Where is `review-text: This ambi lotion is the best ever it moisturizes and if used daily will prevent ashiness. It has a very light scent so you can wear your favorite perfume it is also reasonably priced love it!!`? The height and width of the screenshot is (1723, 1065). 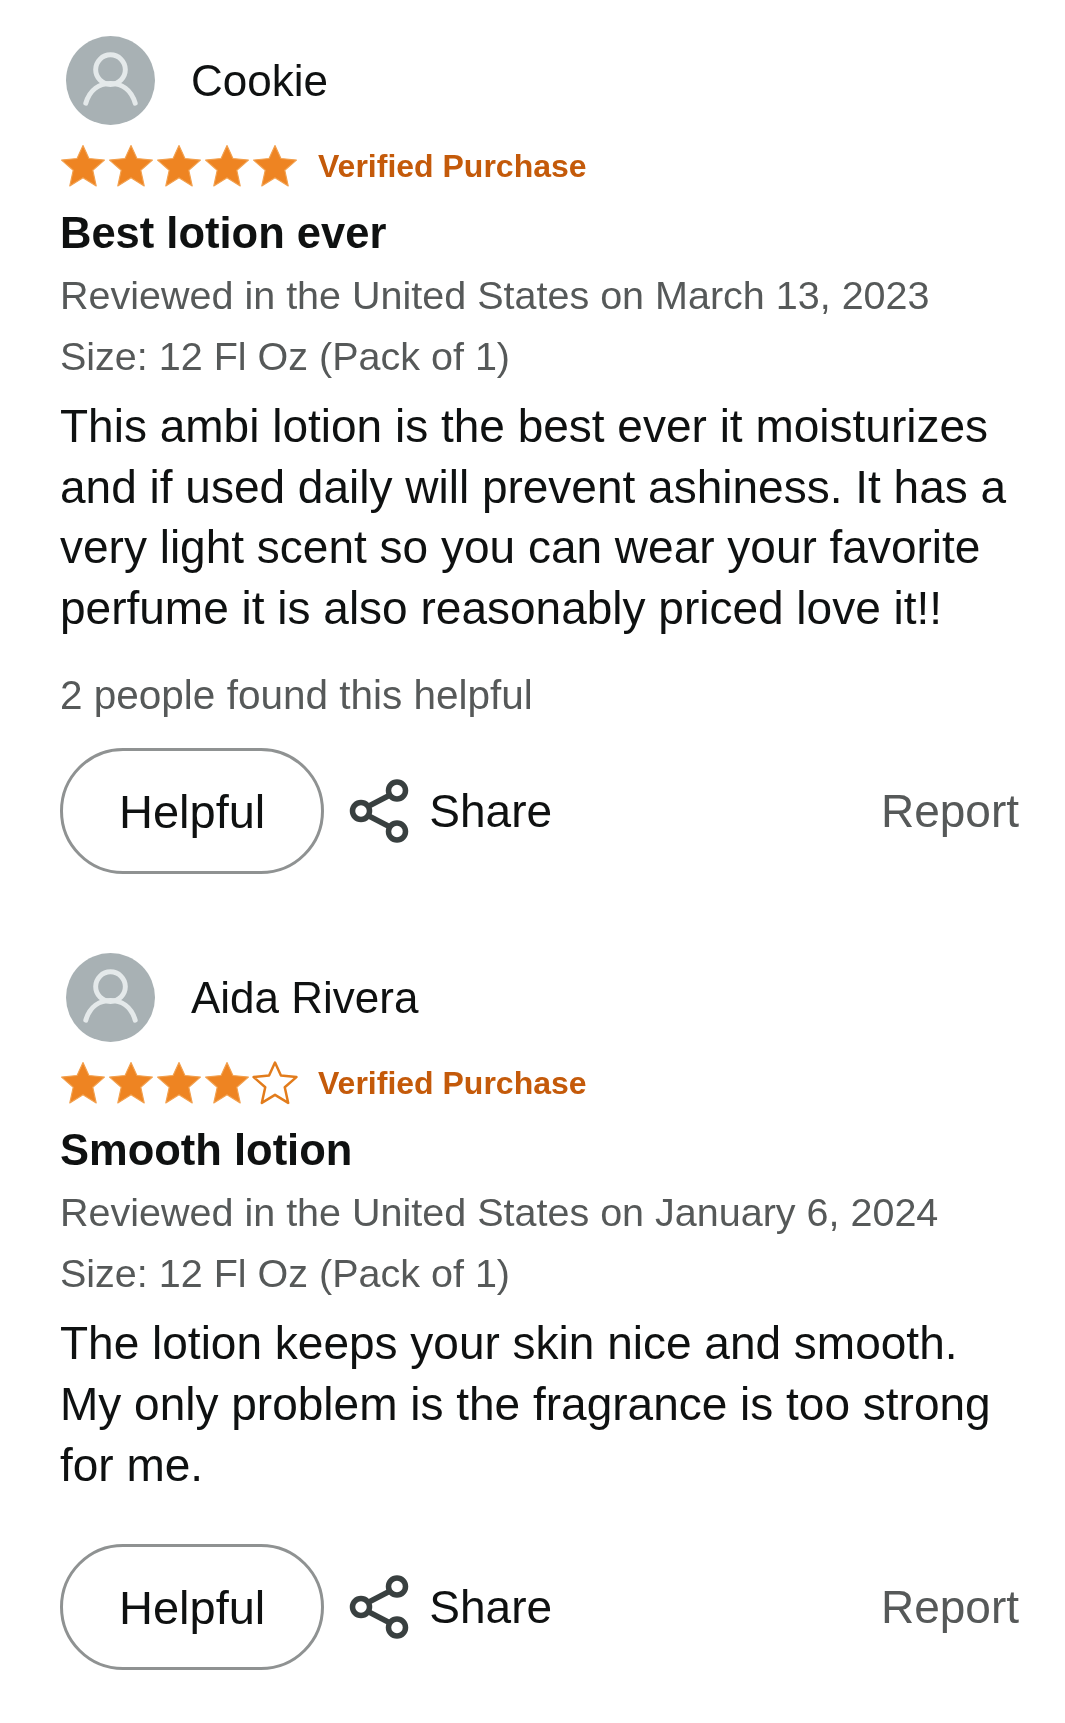
review-text: This ambi lotion is the best ever it moisturizes and if used daily will prevent ashiness. It has a very light scent so you can wear your favorite perfume it is also reasonably priced love it!! is located at coordinates (534, 517).